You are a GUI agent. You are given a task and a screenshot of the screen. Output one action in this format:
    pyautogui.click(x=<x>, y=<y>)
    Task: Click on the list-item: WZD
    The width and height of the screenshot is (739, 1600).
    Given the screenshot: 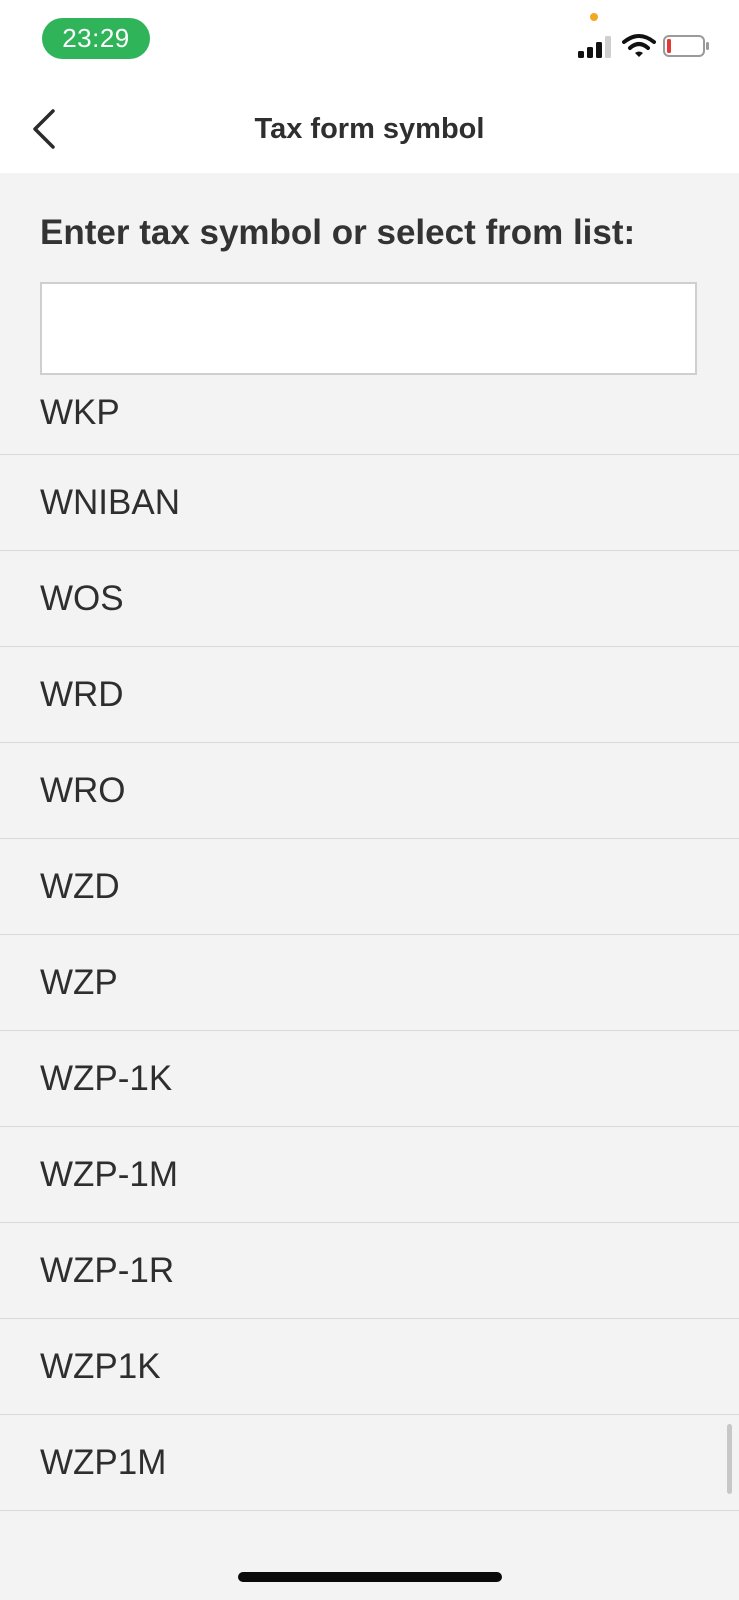 What is the action you would take?
    pyautogui.click(x=369, y=887)
    